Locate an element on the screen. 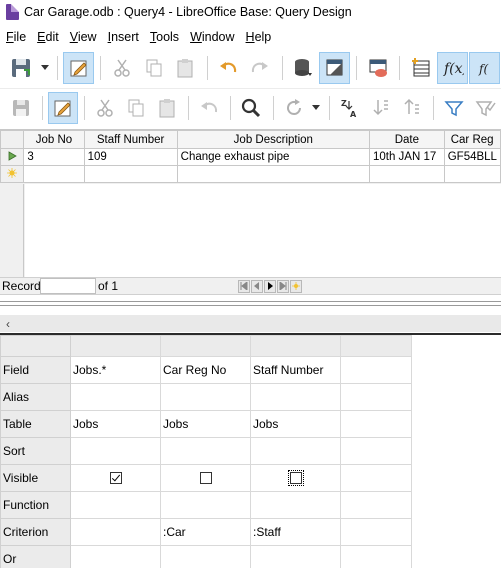 The width and height of the screenshot is (501, 568). first-record-button is located at coordinates (244, 286).